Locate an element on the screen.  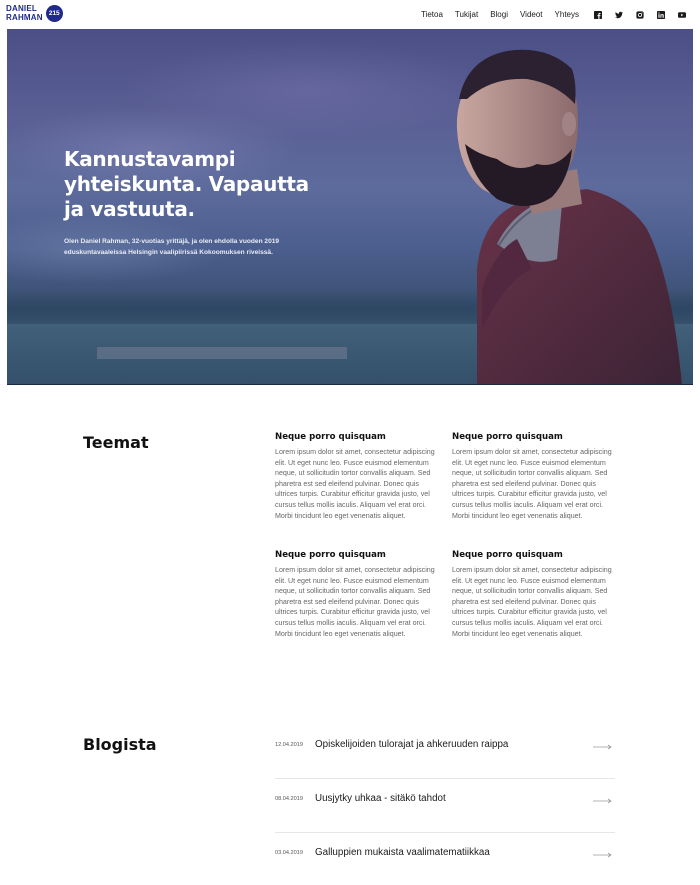
hero-bench is located at coordinates (222, 353).